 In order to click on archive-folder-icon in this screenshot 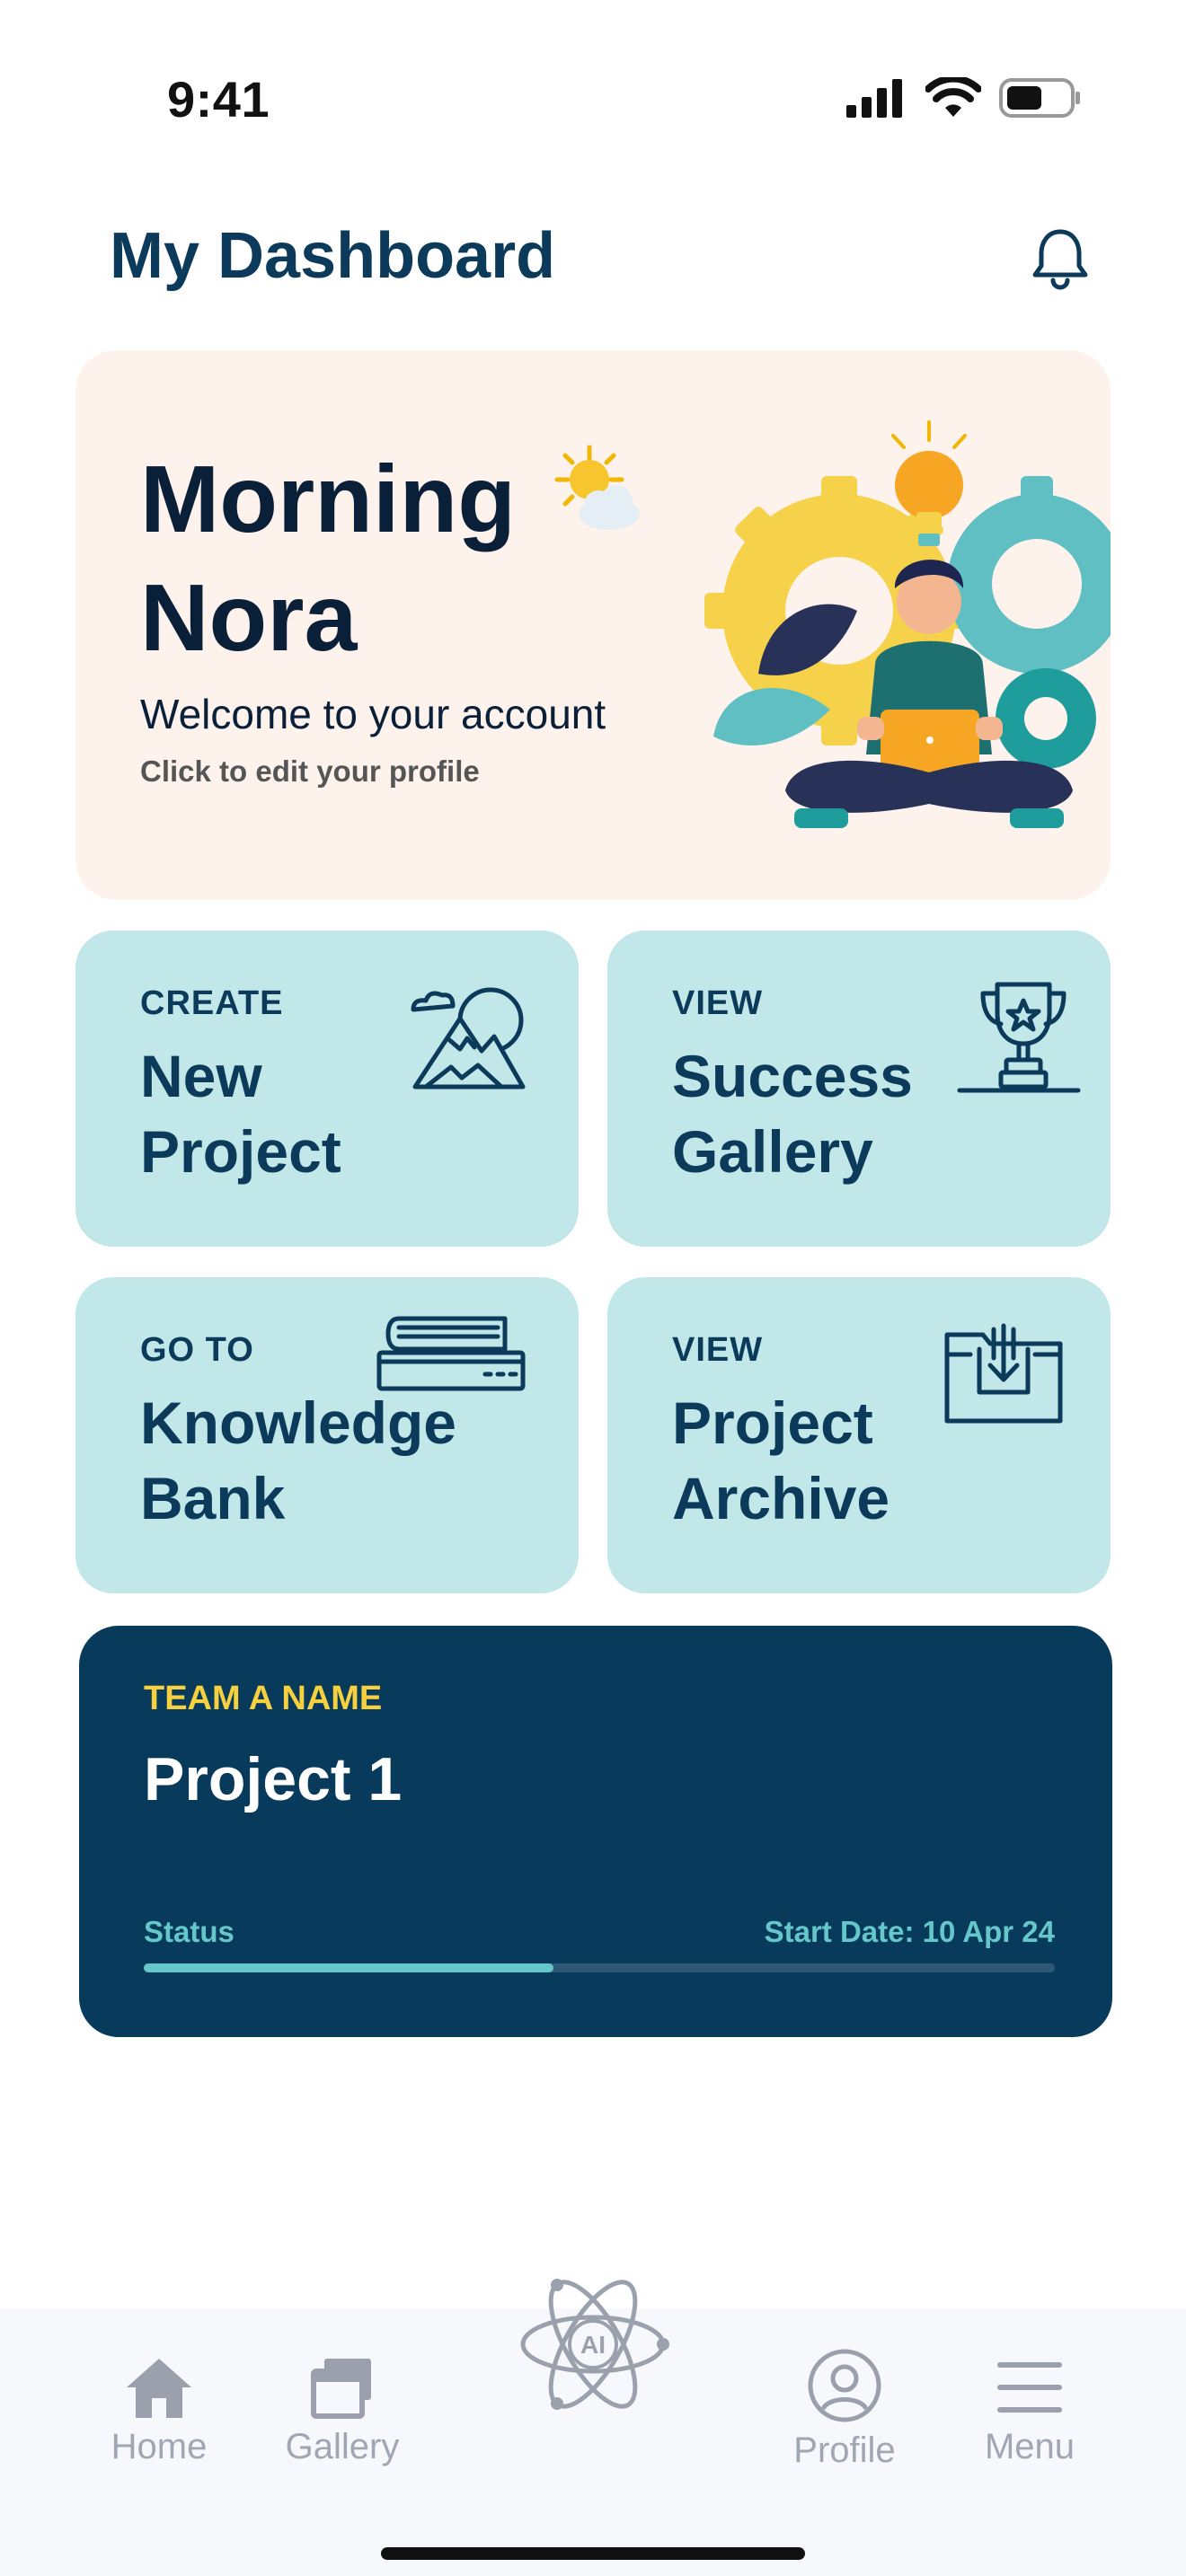, I will do `click(1003, 1373)`.